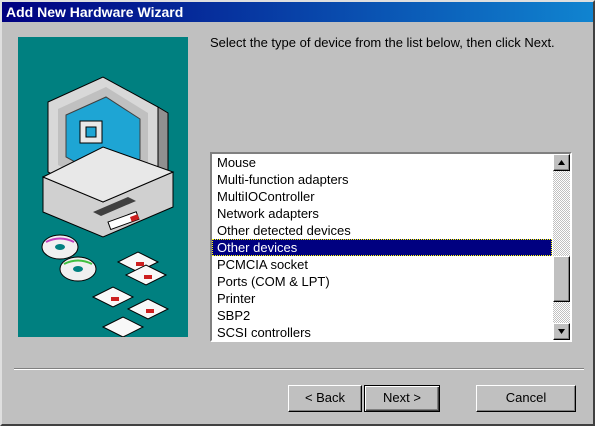 This screenshot has height=426, width=595. Describe the element at coordinates (299, 369) in the screenshot. I see `separator-line` at that location.